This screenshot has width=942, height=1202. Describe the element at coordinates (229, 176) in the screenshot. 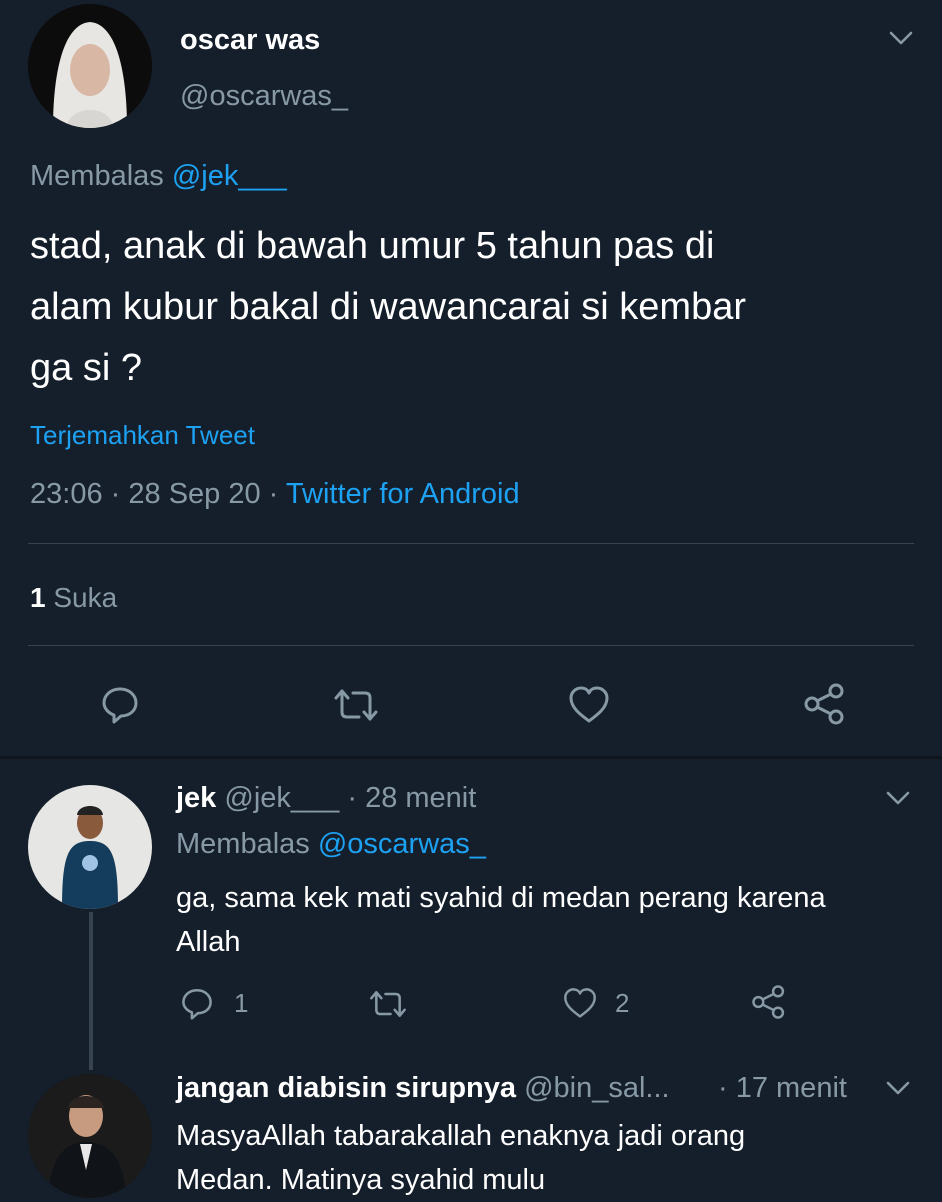

I see `reply-to-link: @jek___` at that location.